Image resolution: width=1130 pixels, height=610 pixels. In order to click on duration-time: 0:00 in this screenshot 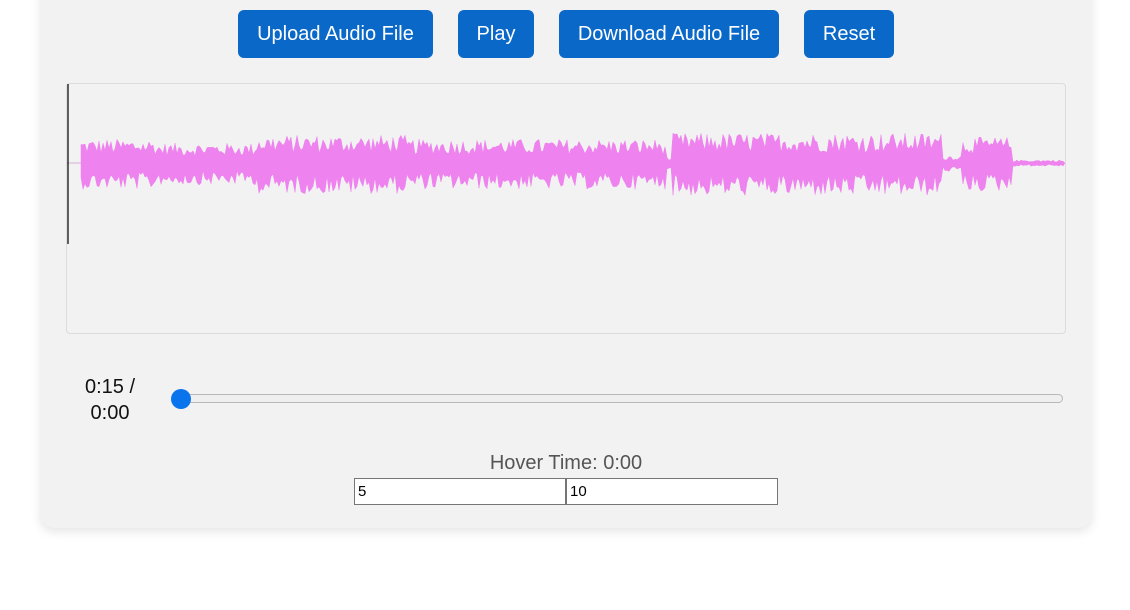, I will do `click(110, 413)`.